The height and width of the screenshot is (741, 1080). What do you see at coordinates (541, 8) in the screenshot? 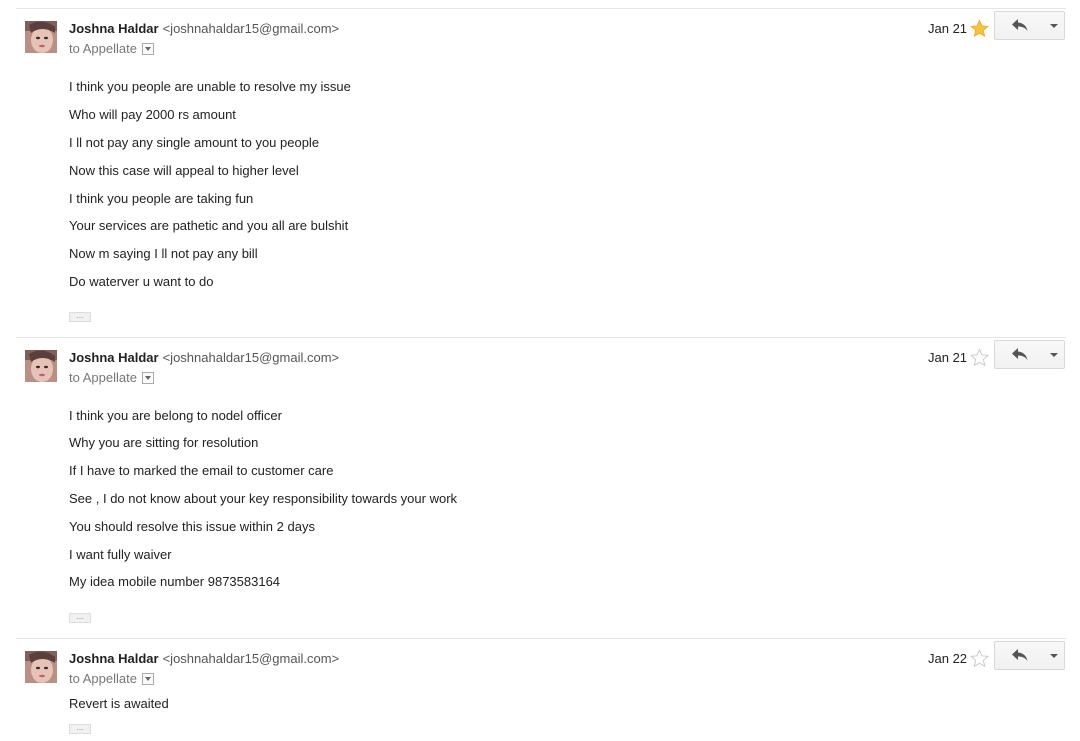
I see `top-divider` at bounding box center [541, 8].